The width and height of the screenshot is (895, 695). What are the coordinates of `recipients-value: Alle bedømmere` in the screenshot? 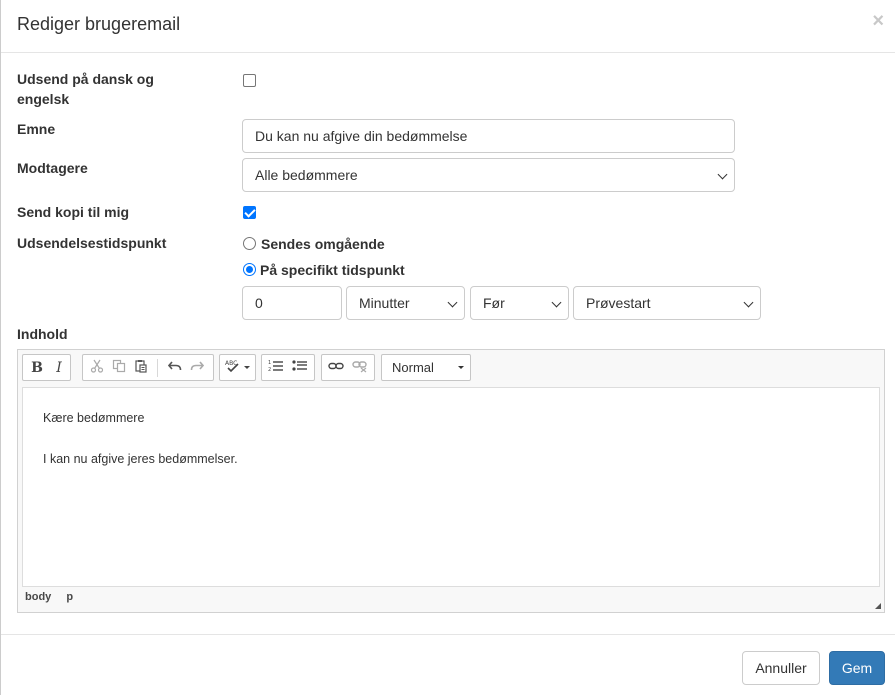 It's located at (306, 175).